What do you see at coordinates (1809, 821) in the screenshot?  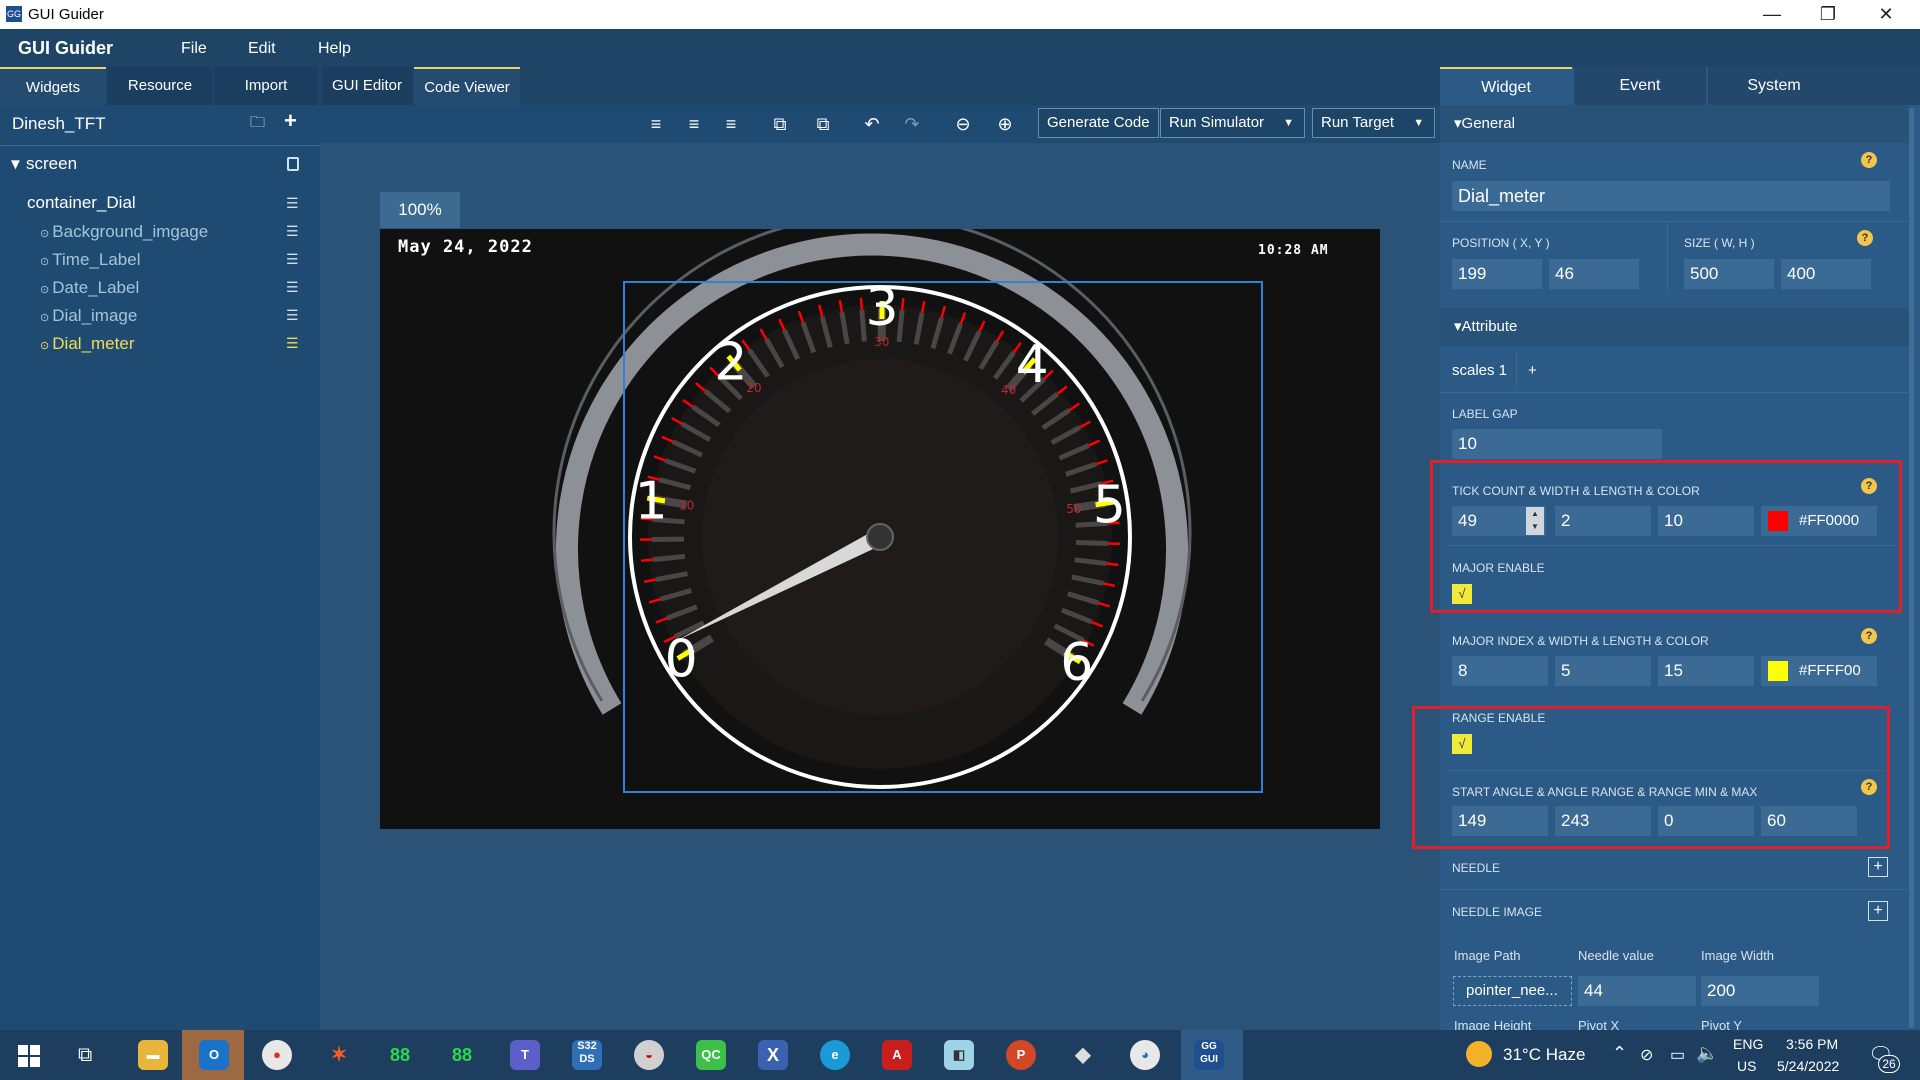 I see `range-max-field: 60` at bounding box center [1809, 821].